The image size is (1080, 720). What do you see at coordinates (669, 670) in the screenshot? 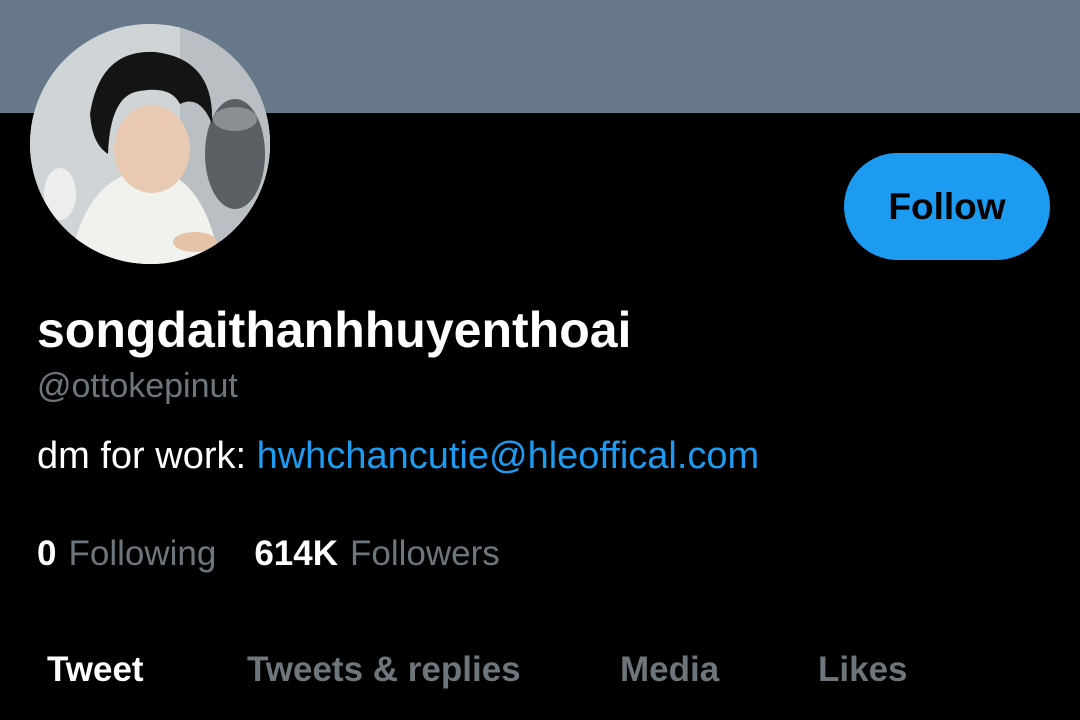
I see `tab-media: Media` at bounding box center [669, 670].